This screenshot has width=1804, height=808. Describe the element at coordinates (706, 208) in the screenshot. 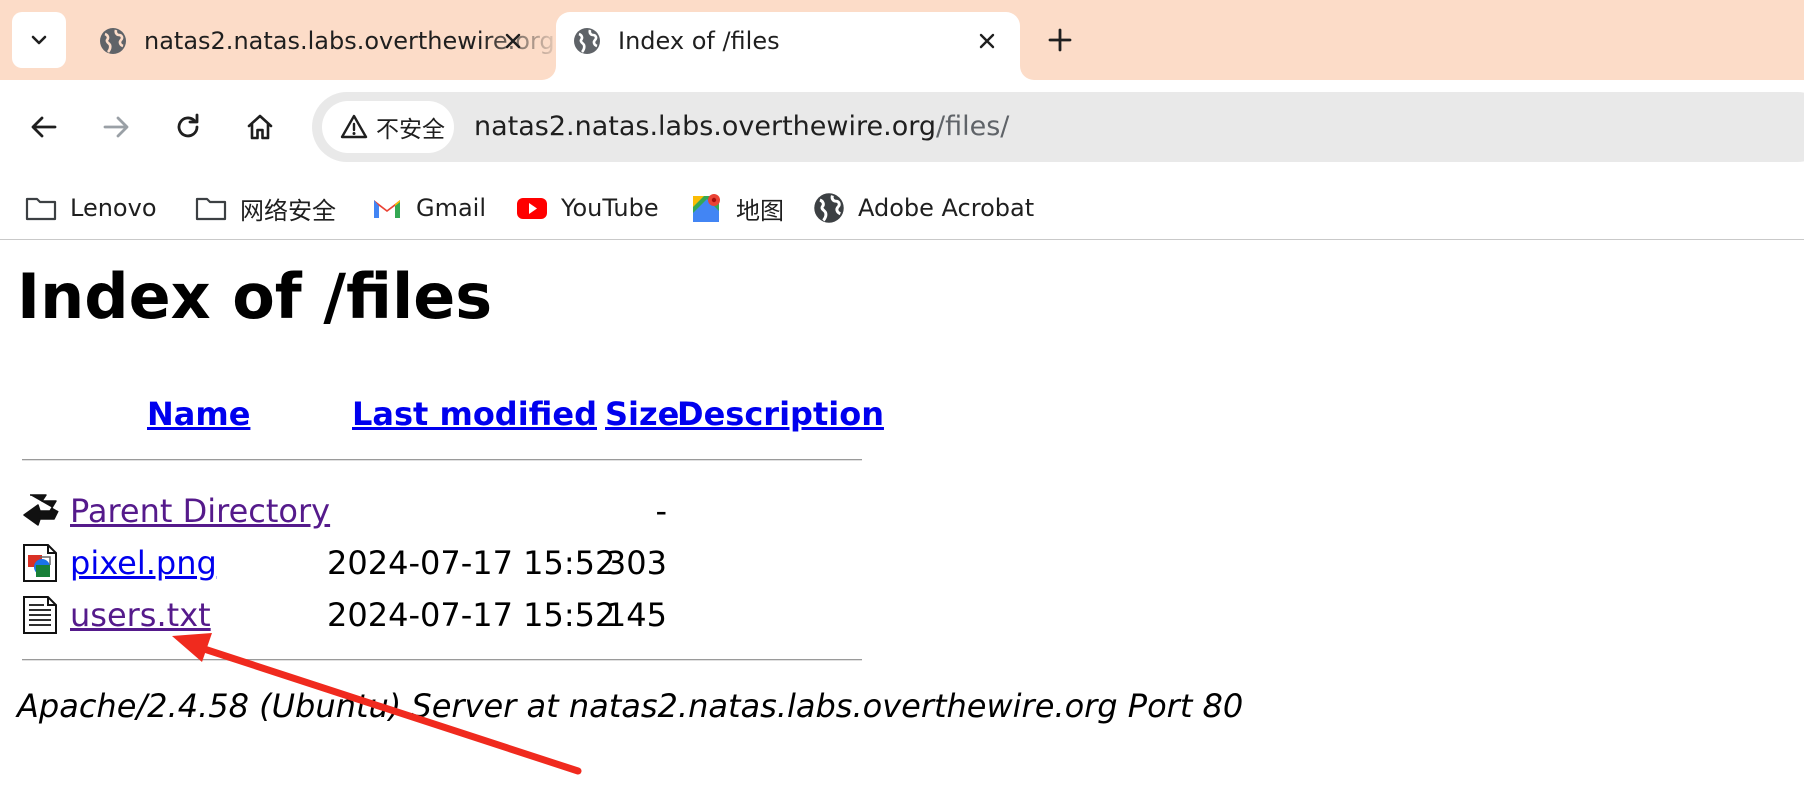

I see `maps-icon` at that location.